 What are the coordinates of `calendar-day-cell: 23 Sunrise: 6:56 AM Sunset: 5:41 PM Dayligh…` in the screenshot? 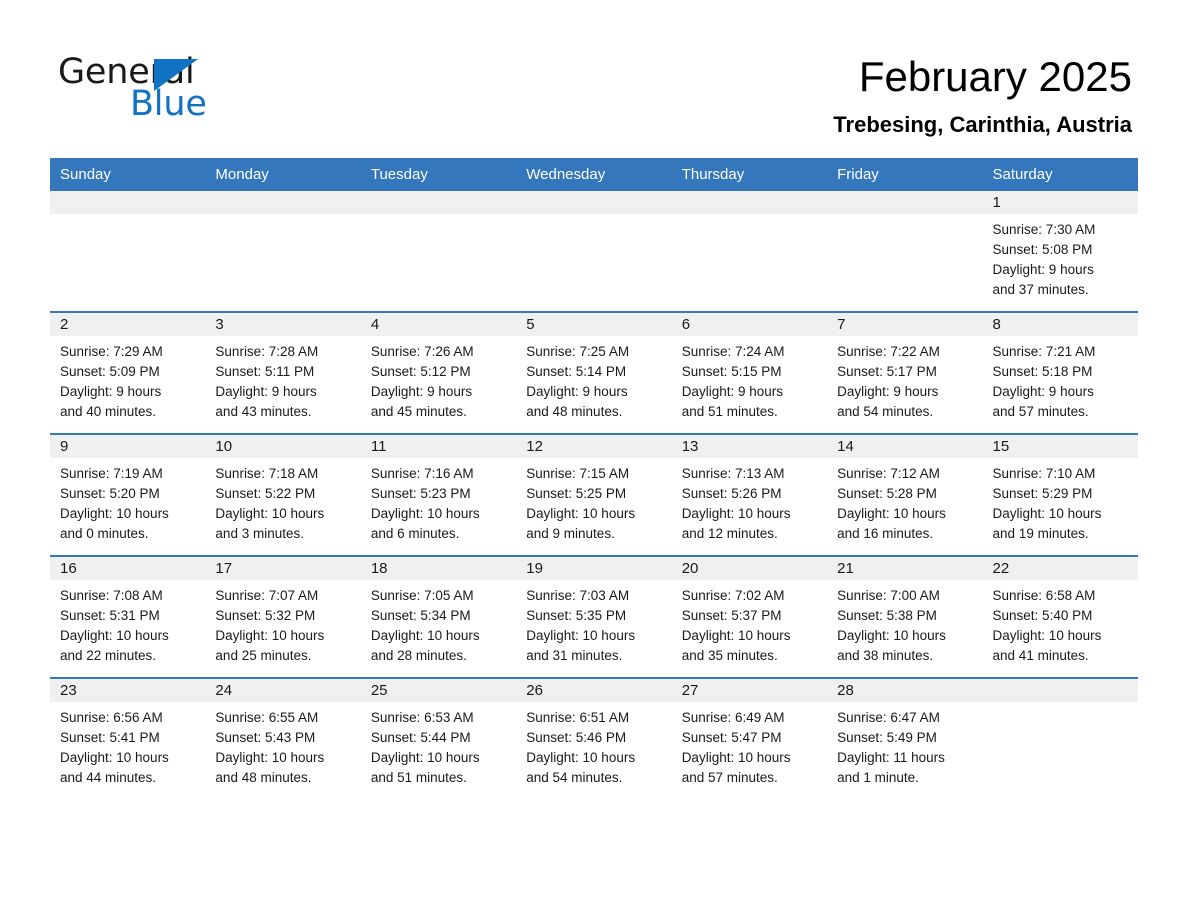 It's located at (128, 738).